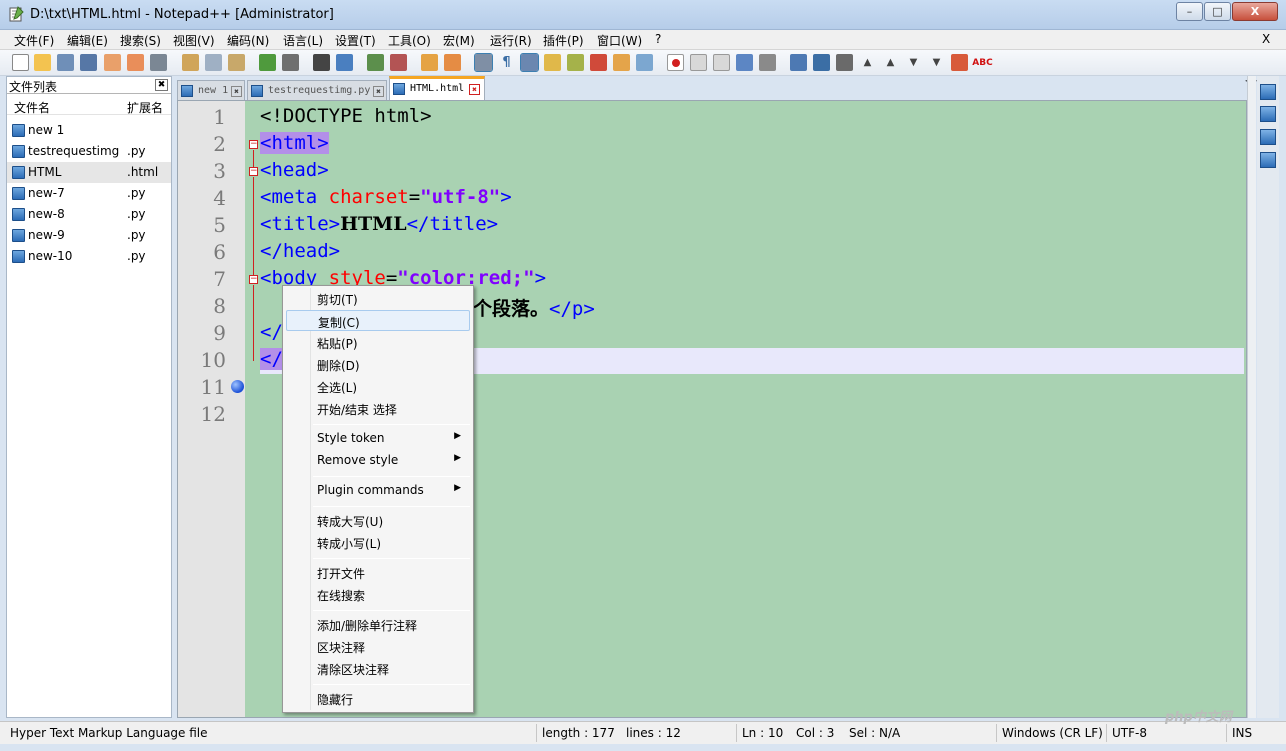  What do you see at coordinates (378, 624) in the screenshot?
I see `menu-item-toggle-line-comment: 添加/删除单行注释` at bounding box center [378, 624].